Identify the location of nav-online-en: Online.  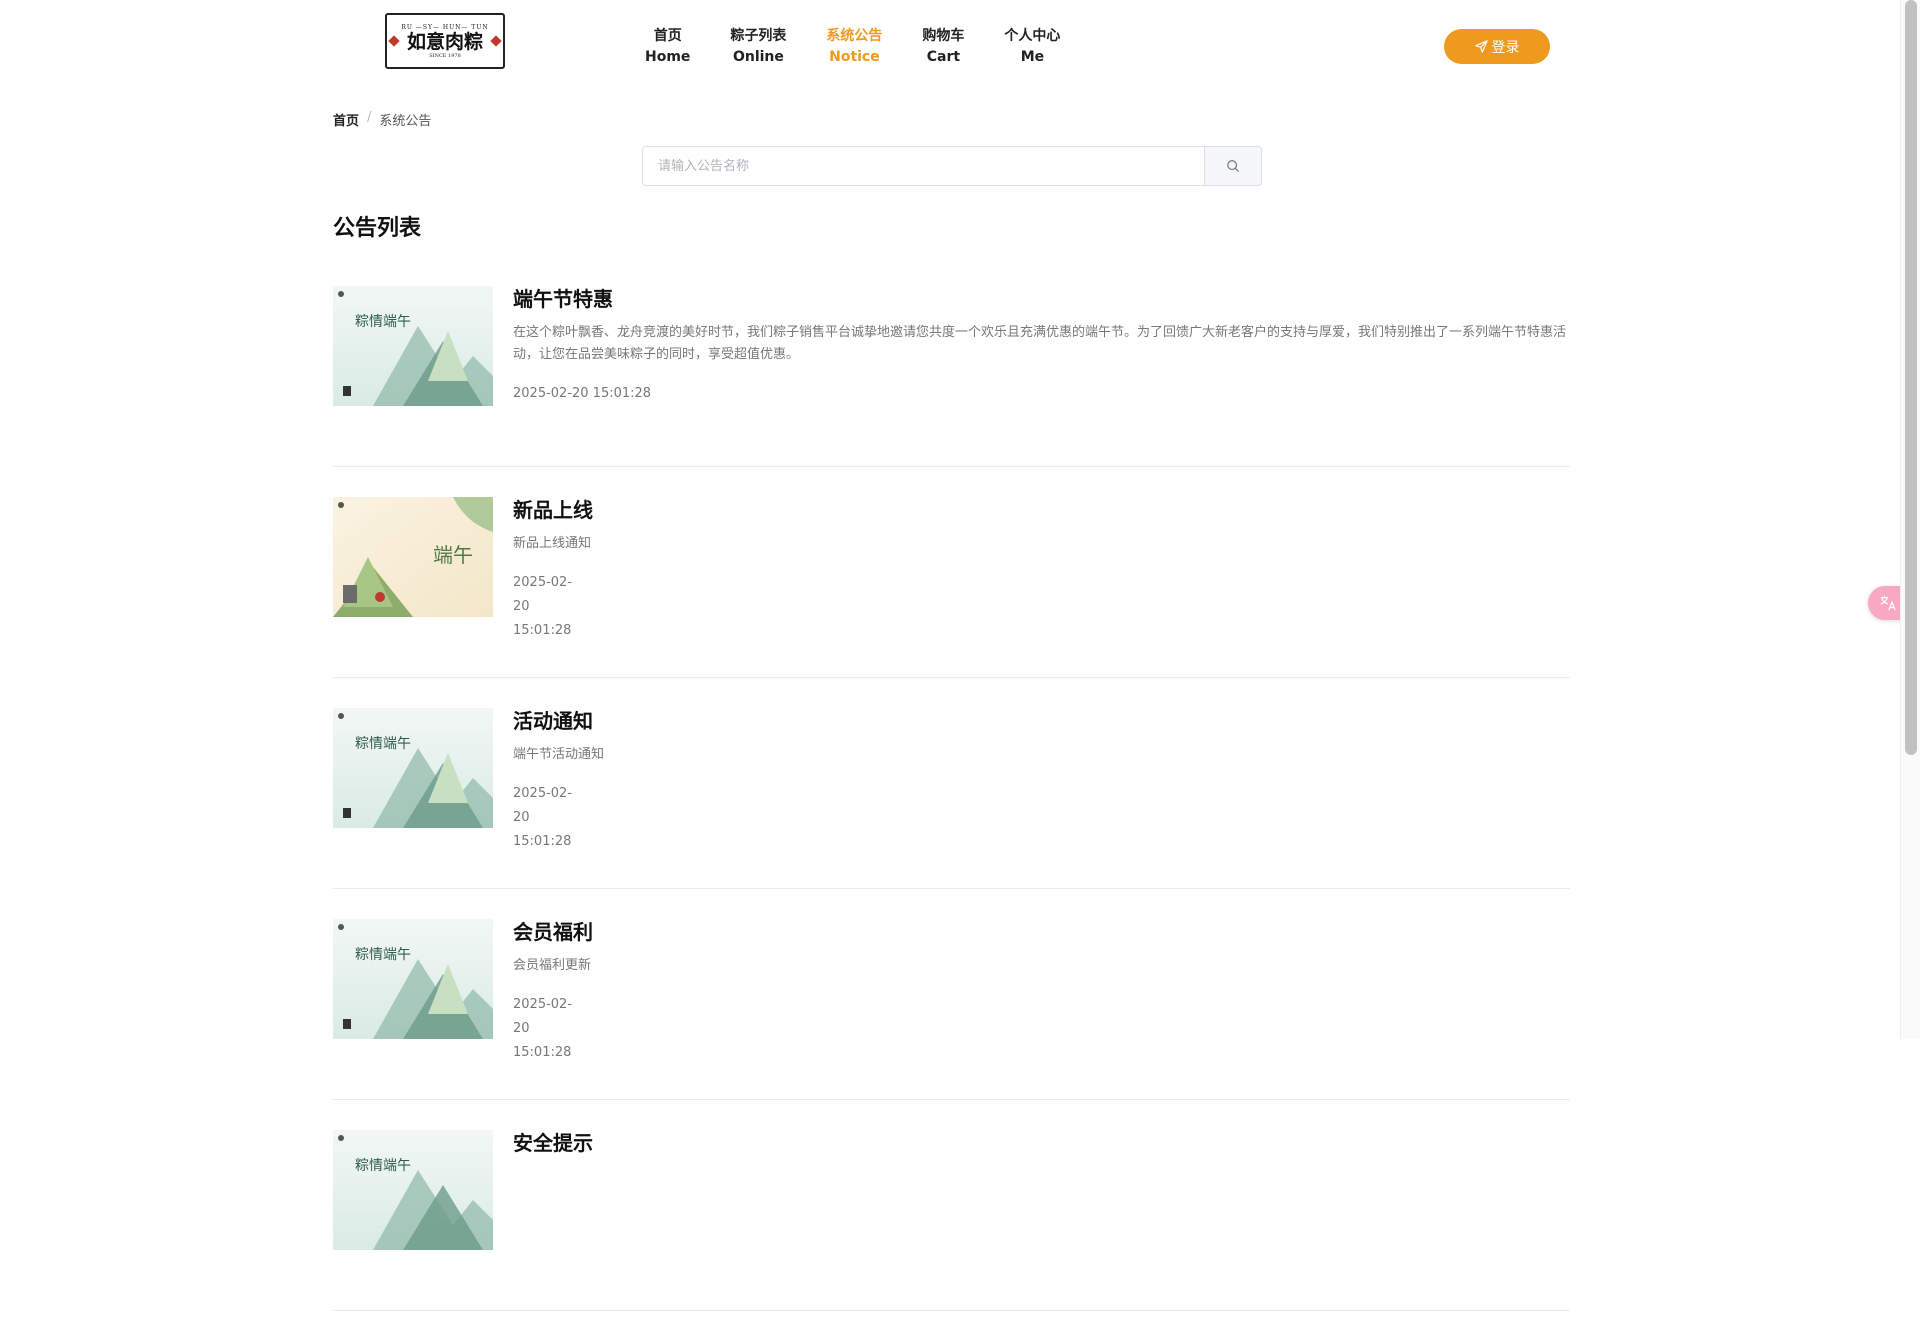
(758, 57).